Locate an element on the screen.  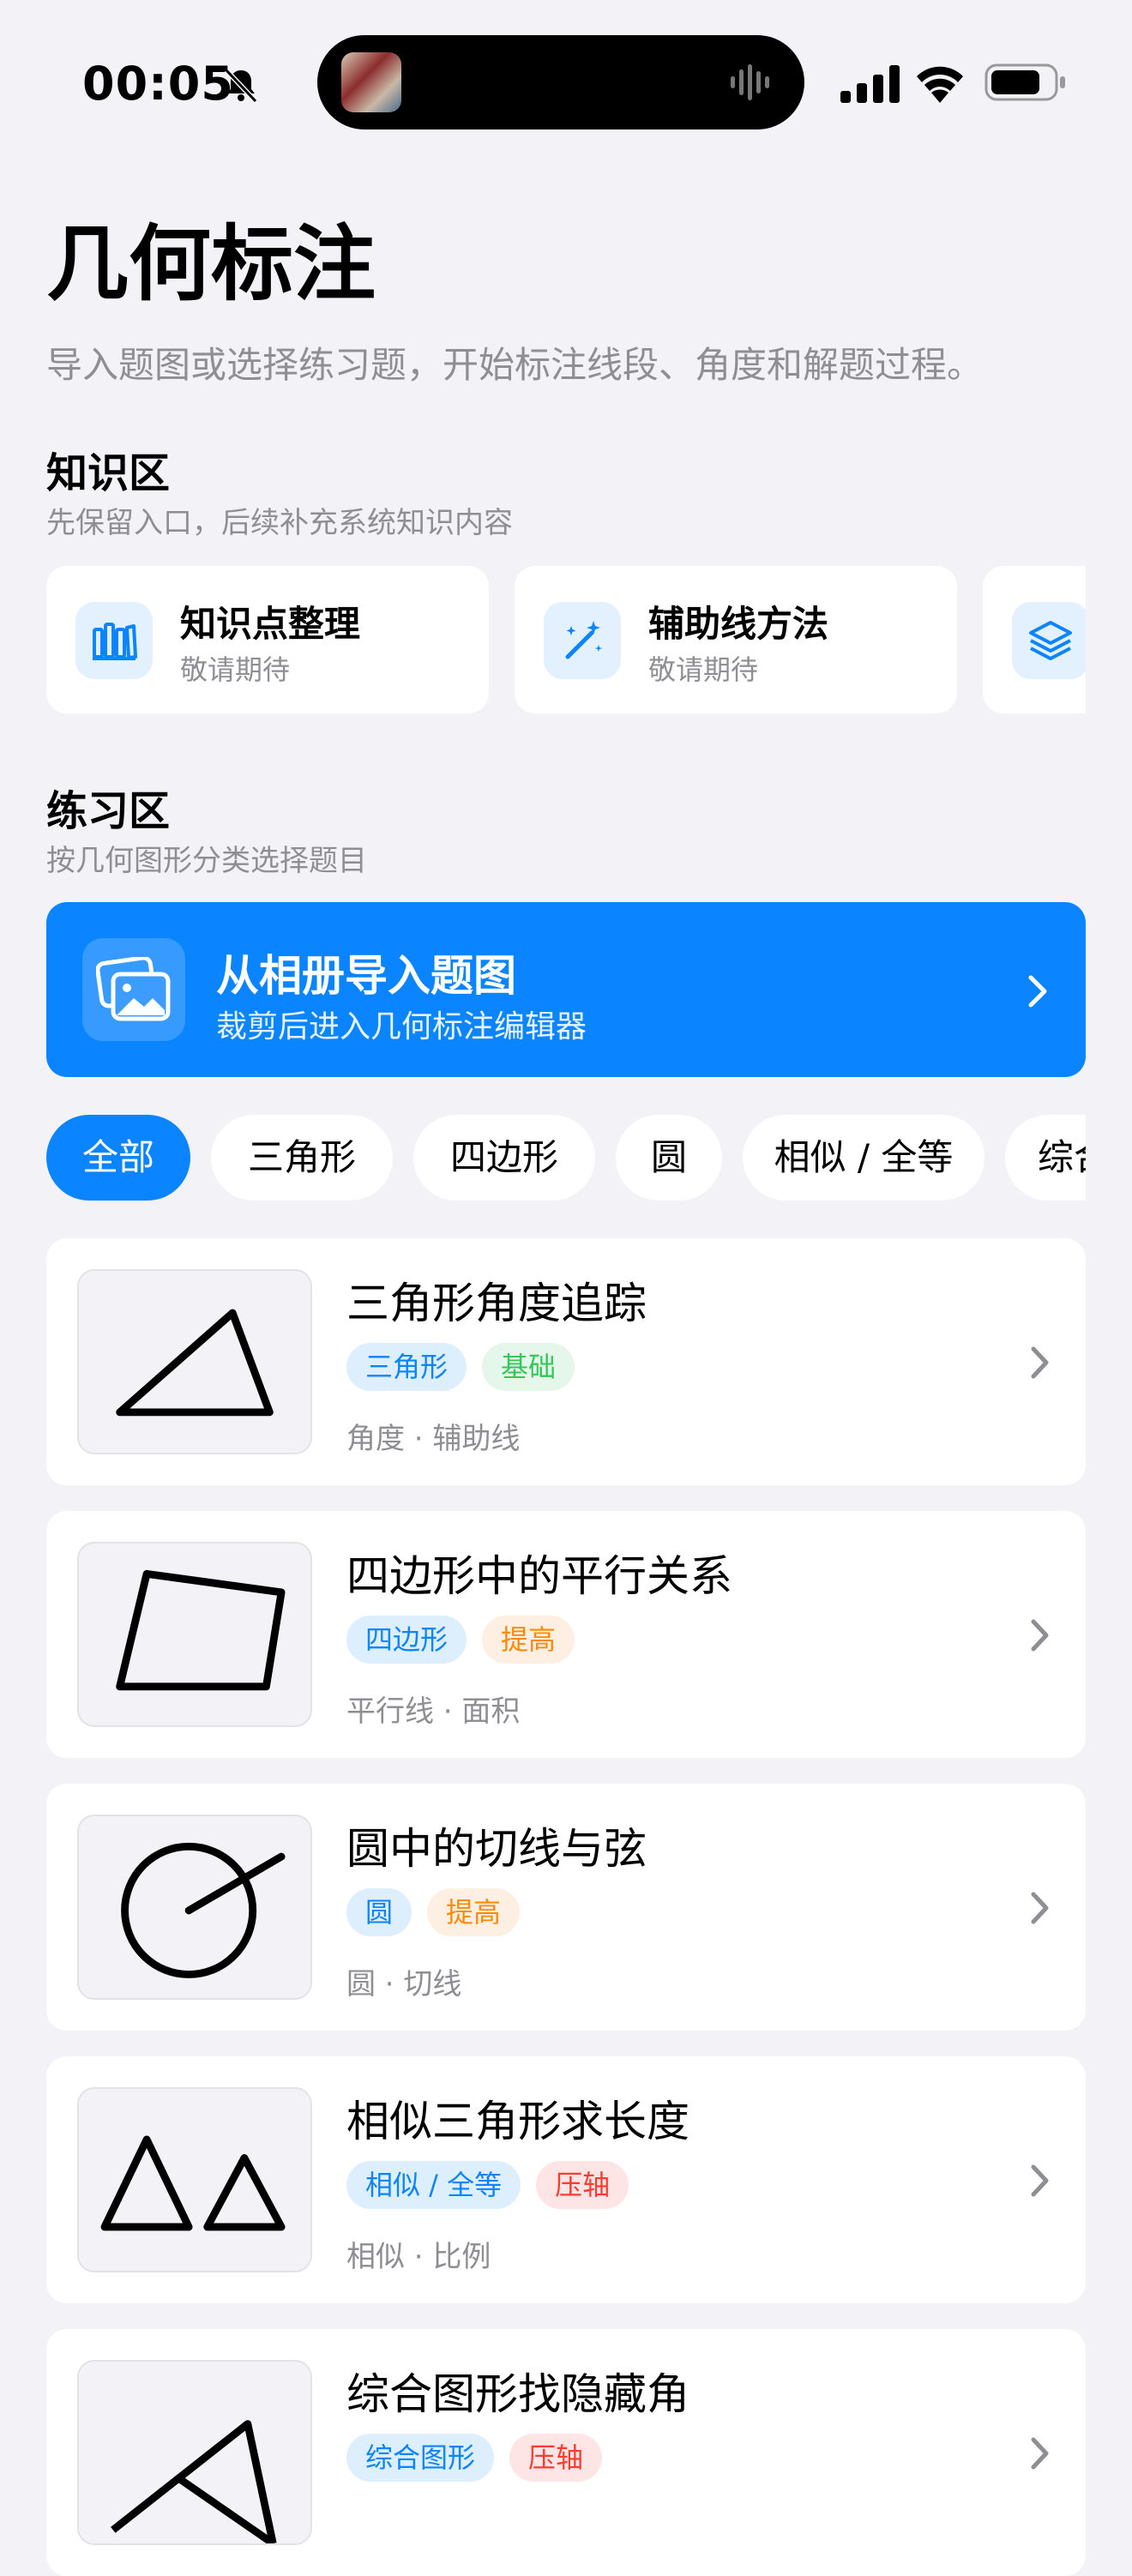
exercise-tags: 综合图形 压轴 is located at coordinates (481, 2458).